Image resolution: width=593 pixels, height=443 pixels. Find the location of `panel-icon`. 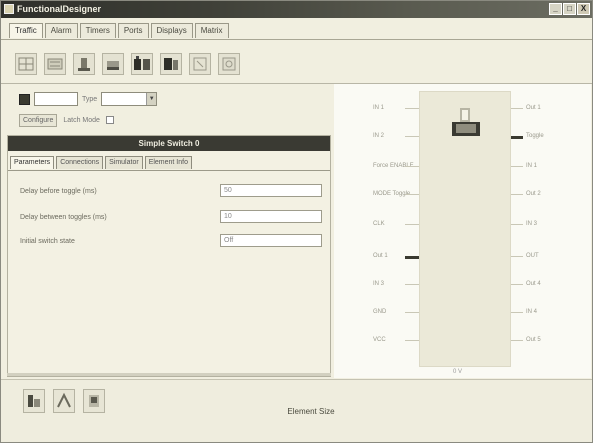

panel-icon is located at coordinates (55, 64).